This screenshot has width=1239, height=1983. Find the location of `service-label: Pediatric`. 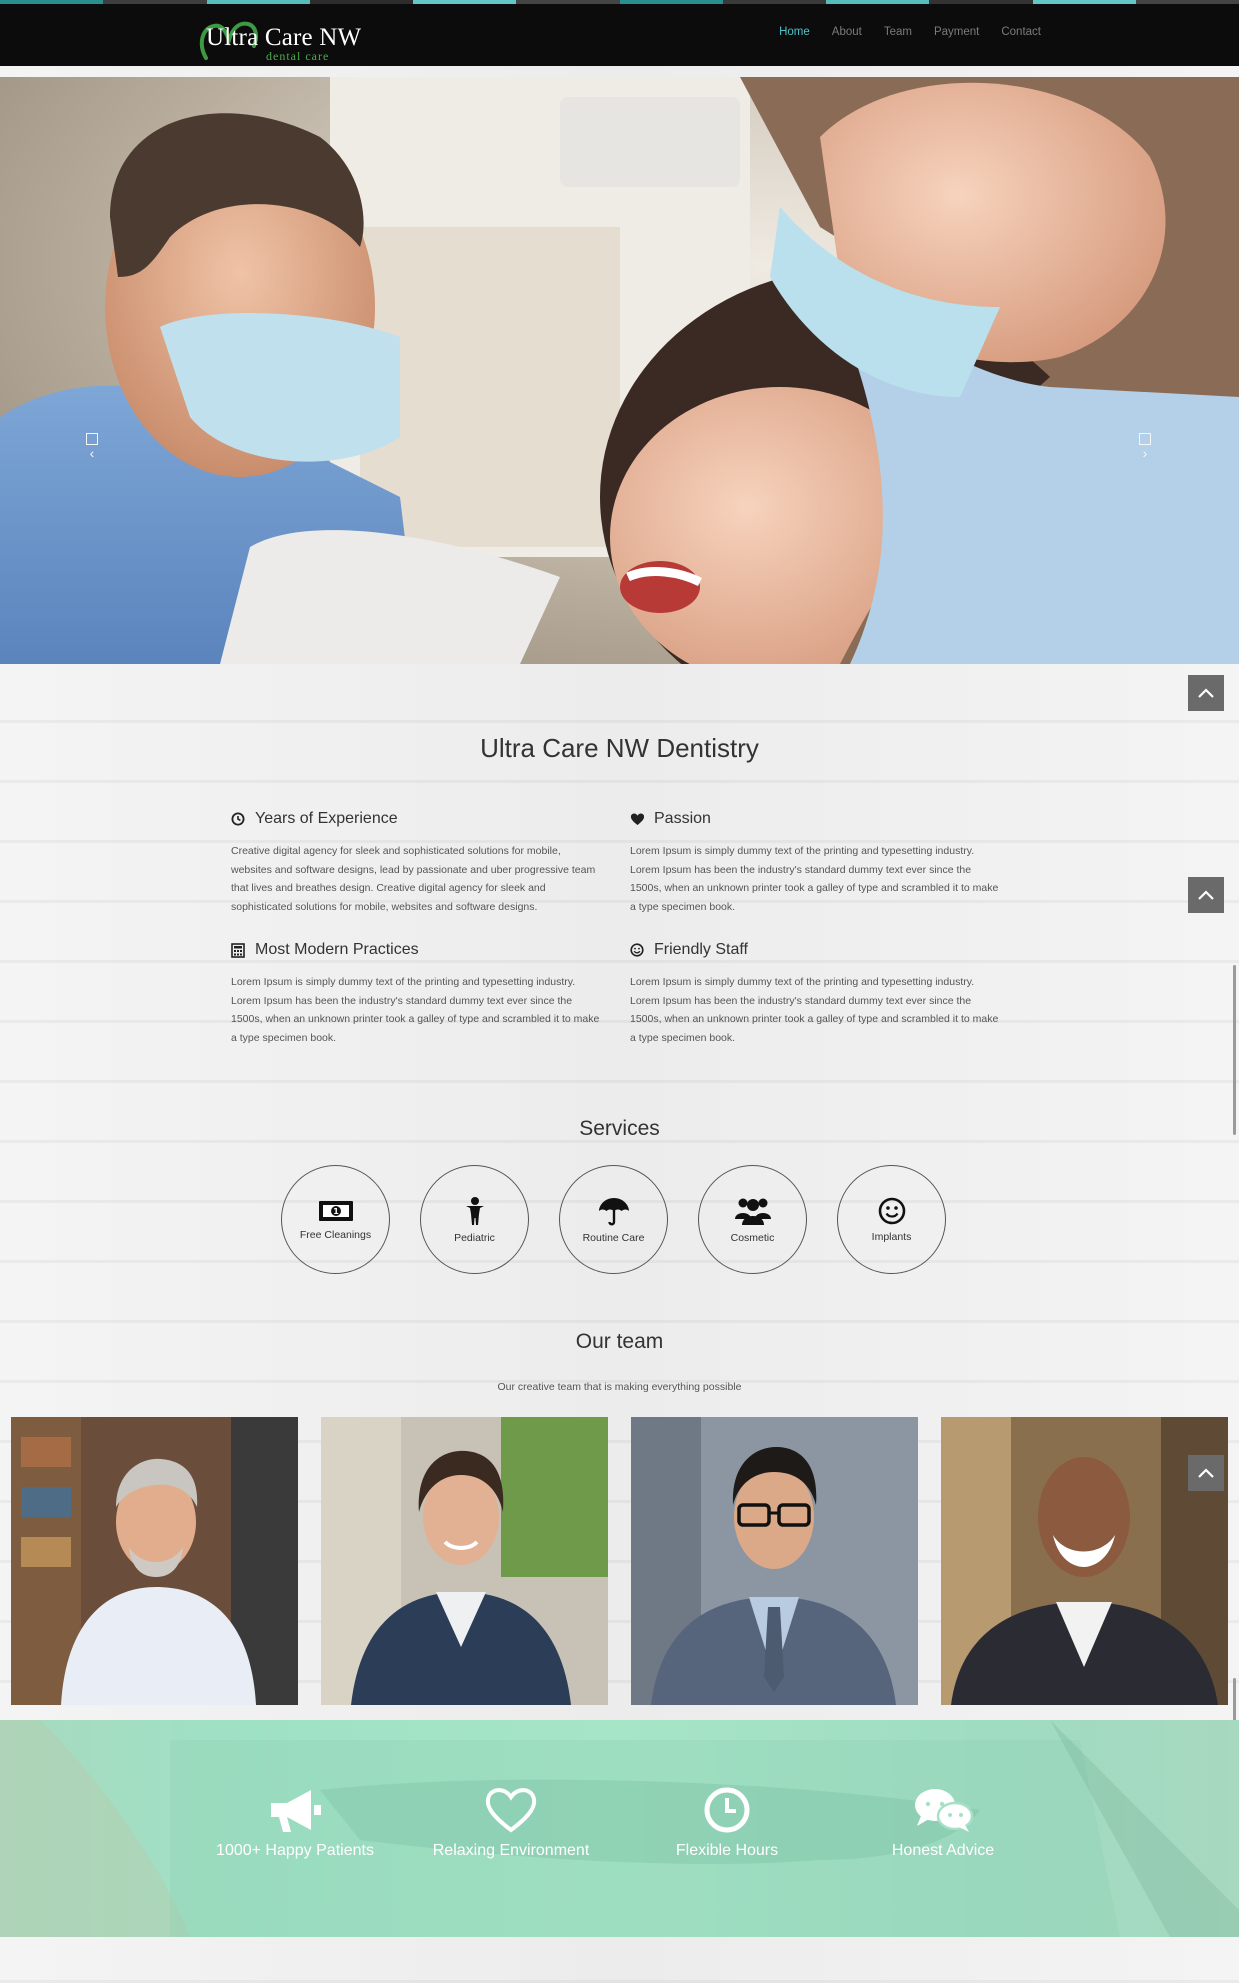

service-label: Pediatric is located at coordinates (474, 1237).